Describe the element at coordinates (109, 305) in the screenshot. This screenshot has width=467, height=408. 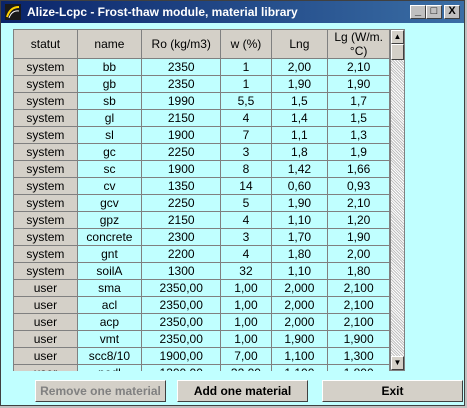
I see `cell-name: acl` at that location.